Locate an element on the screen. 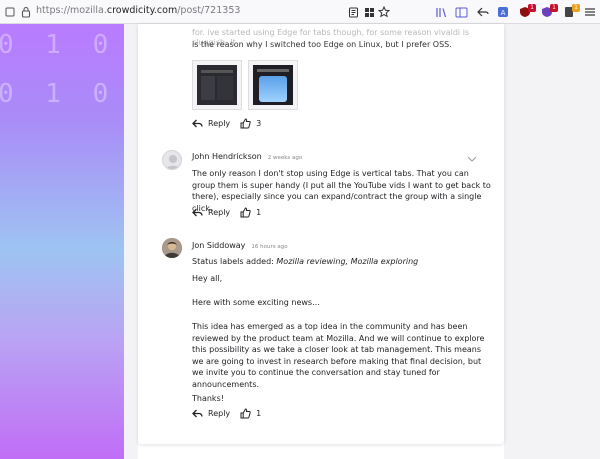 The width and height of the screenshot is (600, 459). bookmark-star-icon is located at coordinates (384, 12).